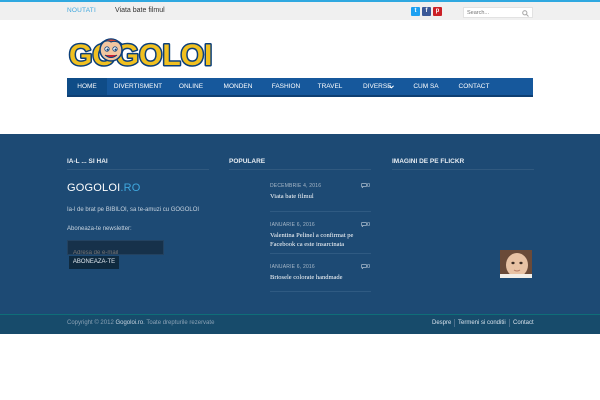 The image size is (600, 400). What do you see at coordinates (493, 12) in the screenshot?
I see `search-input` at bounding box center [493, 12].